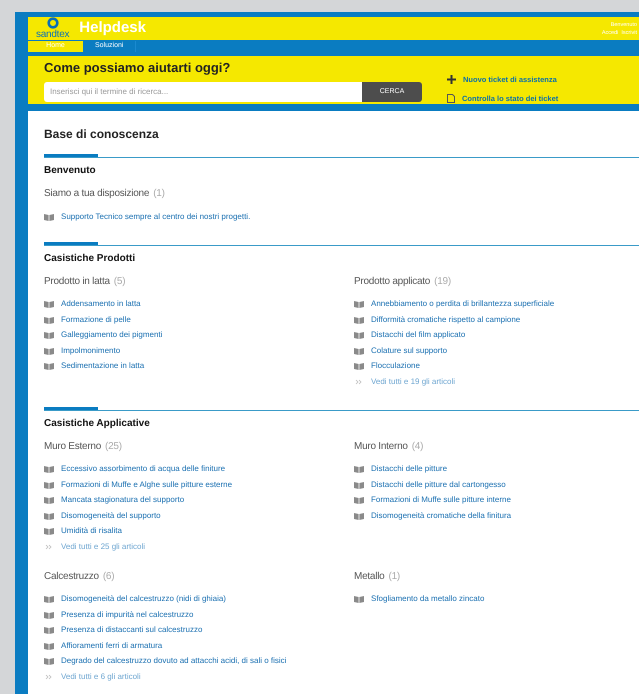 Image resolution: width=639 pixels, height=694 pixels. I want to click on article-link: Disomogeneità cromatiche della finitura, so click(441, 516).